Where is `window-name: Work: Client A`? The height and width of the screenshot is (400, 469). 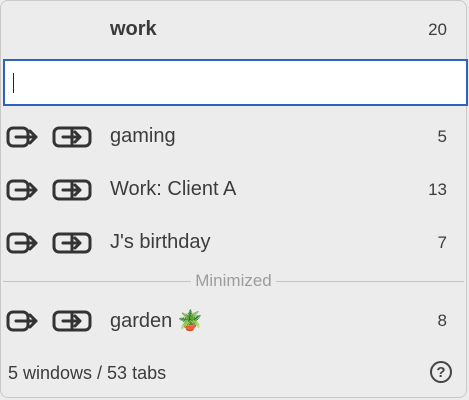 window-name: Work: Client A is located at coordinates (173, 189).